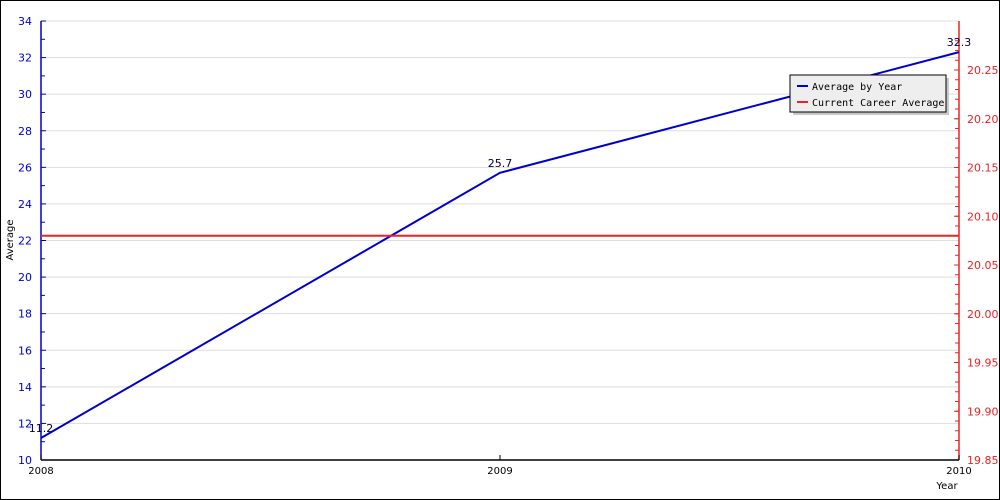  Describe the element at coordinates (499, 471) in the screenshot. I see `x-tick-label: 2009` at that location.